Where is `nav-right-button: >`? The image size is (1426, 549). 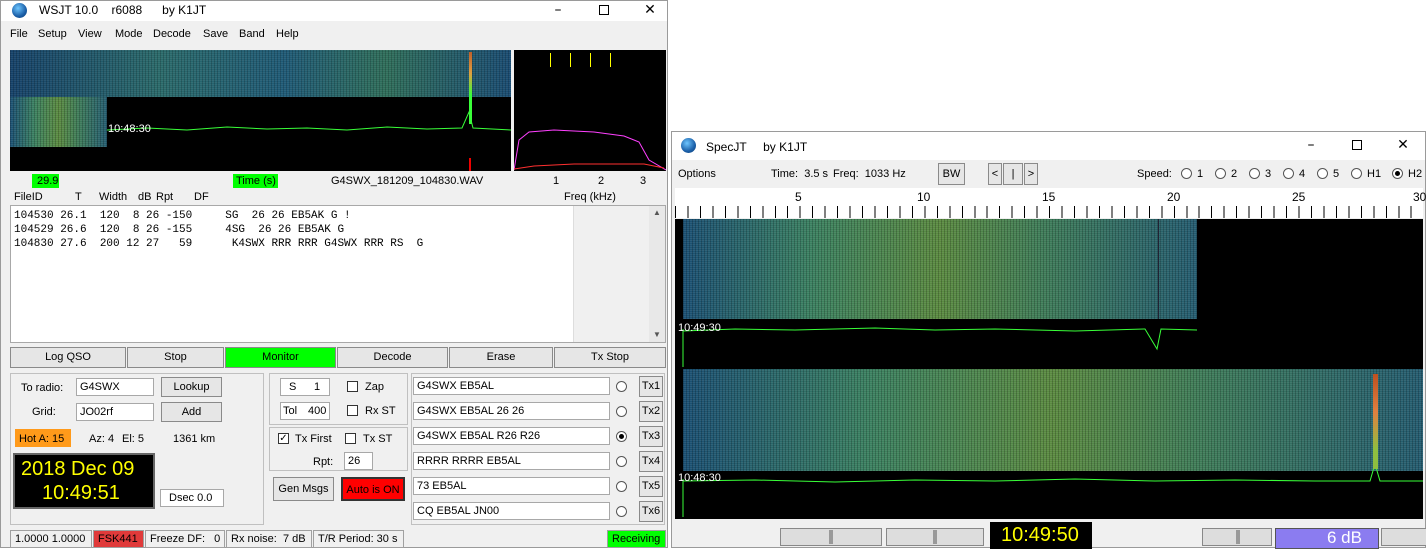 nav-right-button: > is located at coordinates (1031, 174).